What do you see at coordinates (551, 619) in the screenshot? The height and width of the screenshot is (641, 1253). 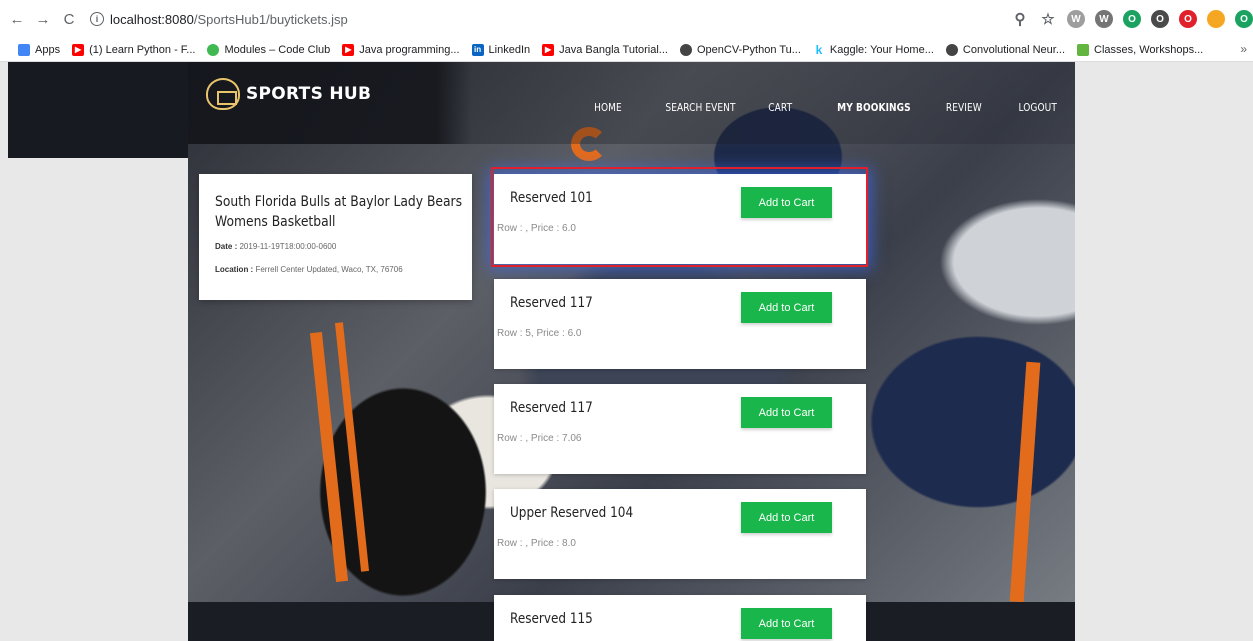 I see `ticket-name: Reserved 115` at bounding box center [551, 619].